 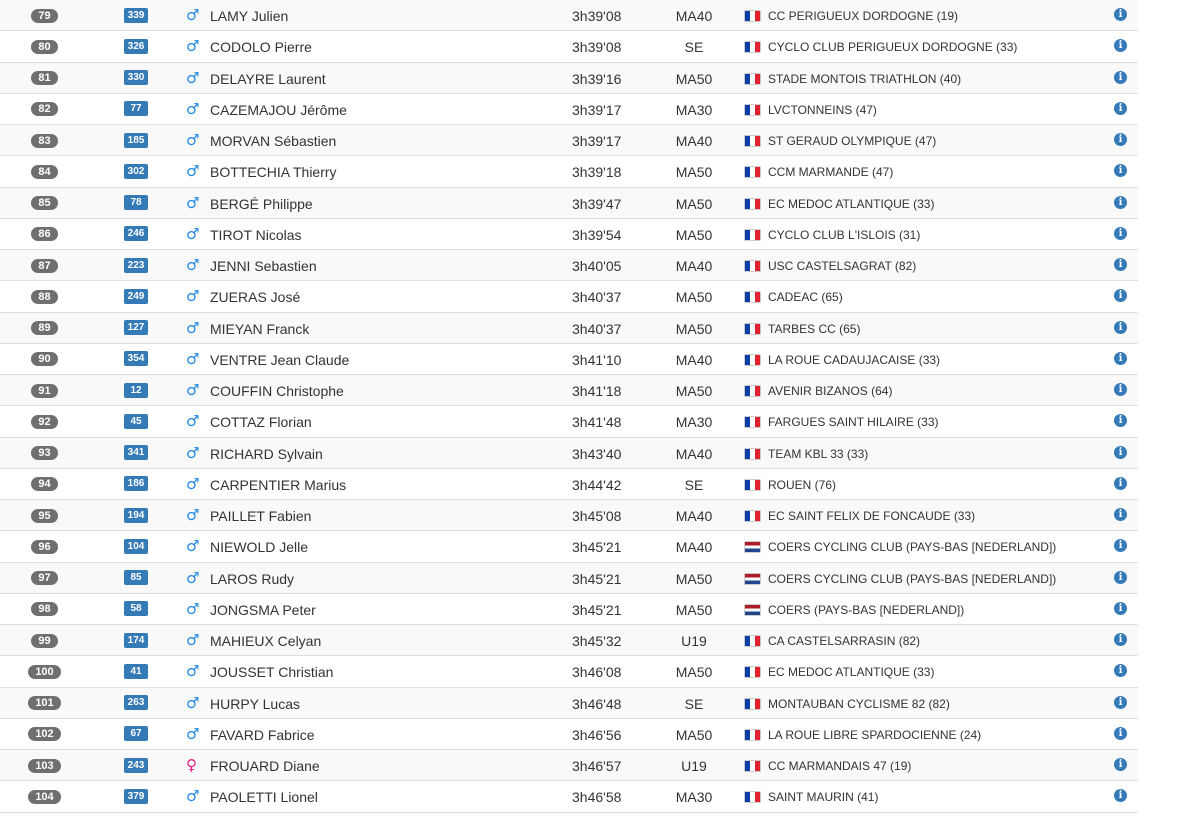 What do you see at coordinates (872, 516) in the screenshot?
I see `club-name: EC SAINT FELIX DE FONCAUDE (33)` at bounding box center [872, 516].